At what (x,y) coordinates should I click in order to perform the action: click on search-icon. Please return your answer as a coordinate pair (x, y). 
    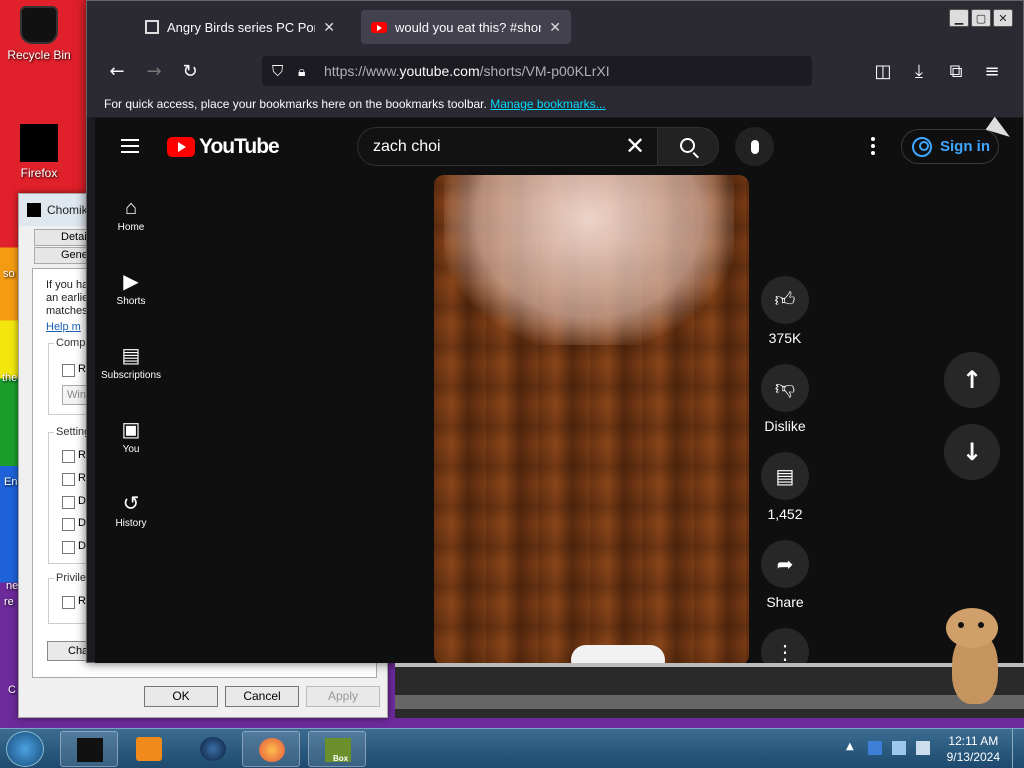
    Looking at the image, I should click on (687, 145).